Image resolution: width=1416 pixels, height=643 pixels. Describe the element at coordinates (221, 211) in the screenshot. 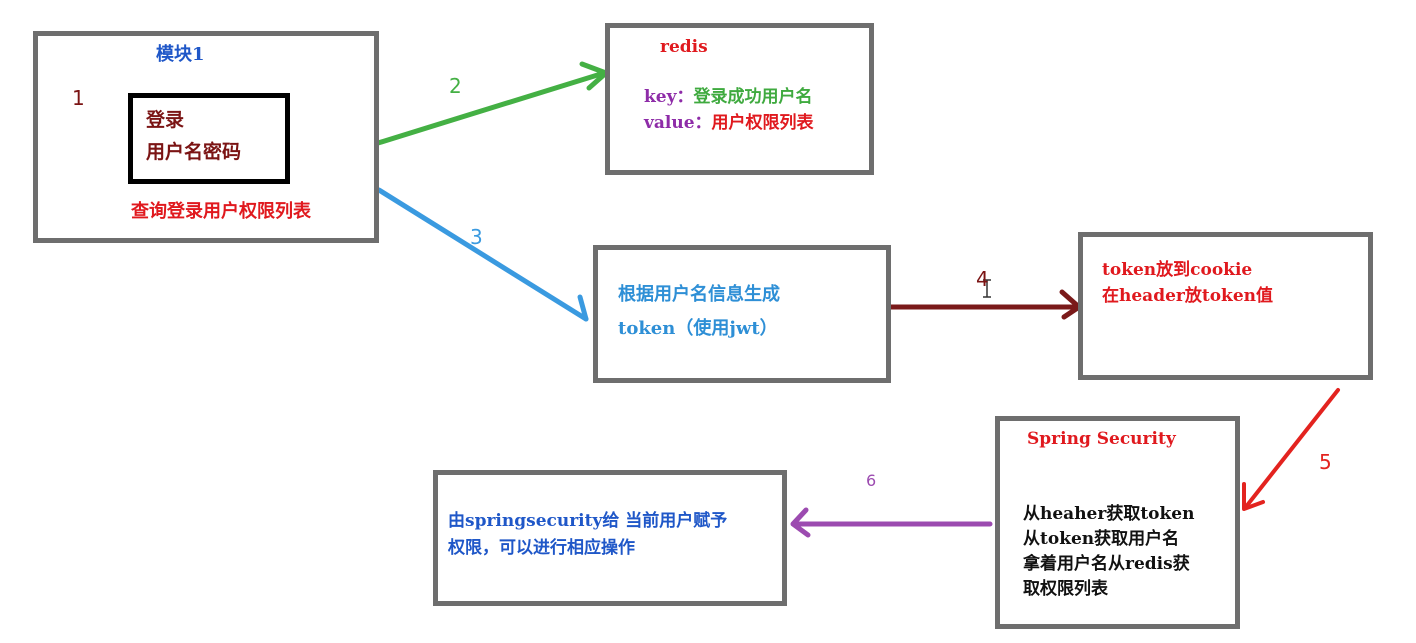

I see `query-permissions-label: 查询登录用户权限列表` at that location.